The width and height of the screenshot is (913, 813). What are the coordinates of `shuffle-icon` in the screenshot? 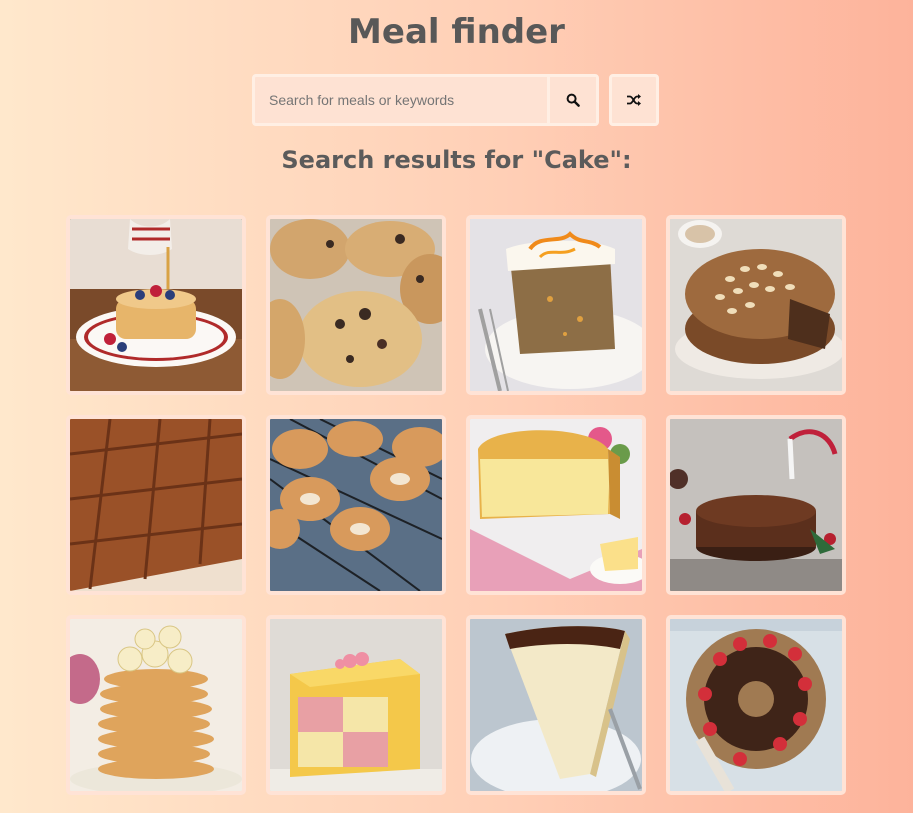 It's located at (634, 100).